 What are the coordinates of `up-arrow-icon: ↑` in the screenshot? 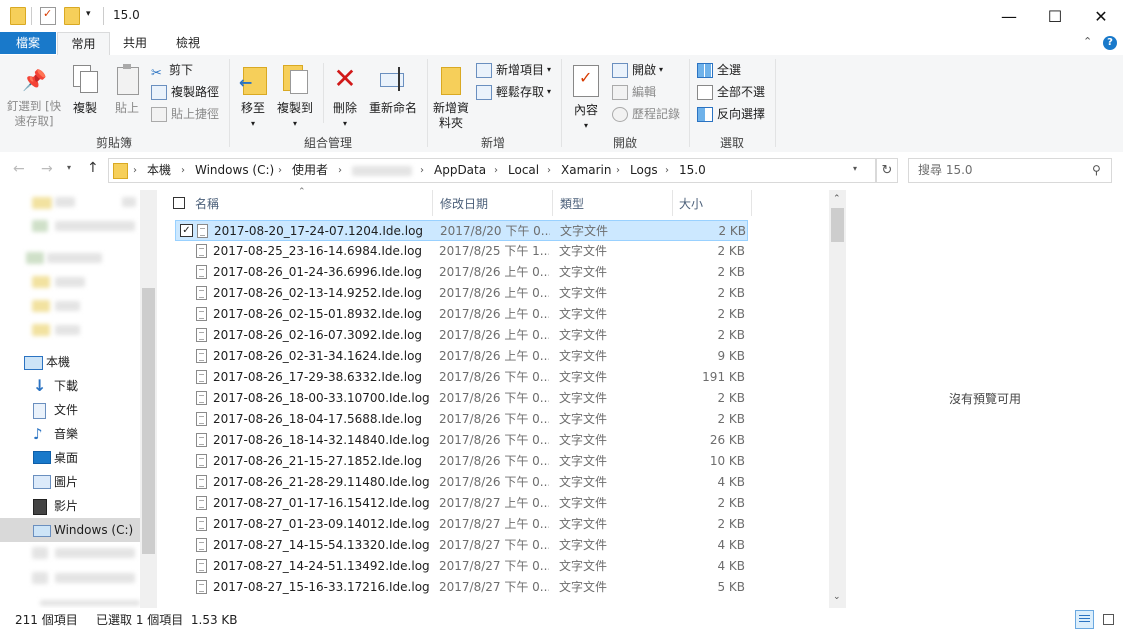 It's located at (93, 168).